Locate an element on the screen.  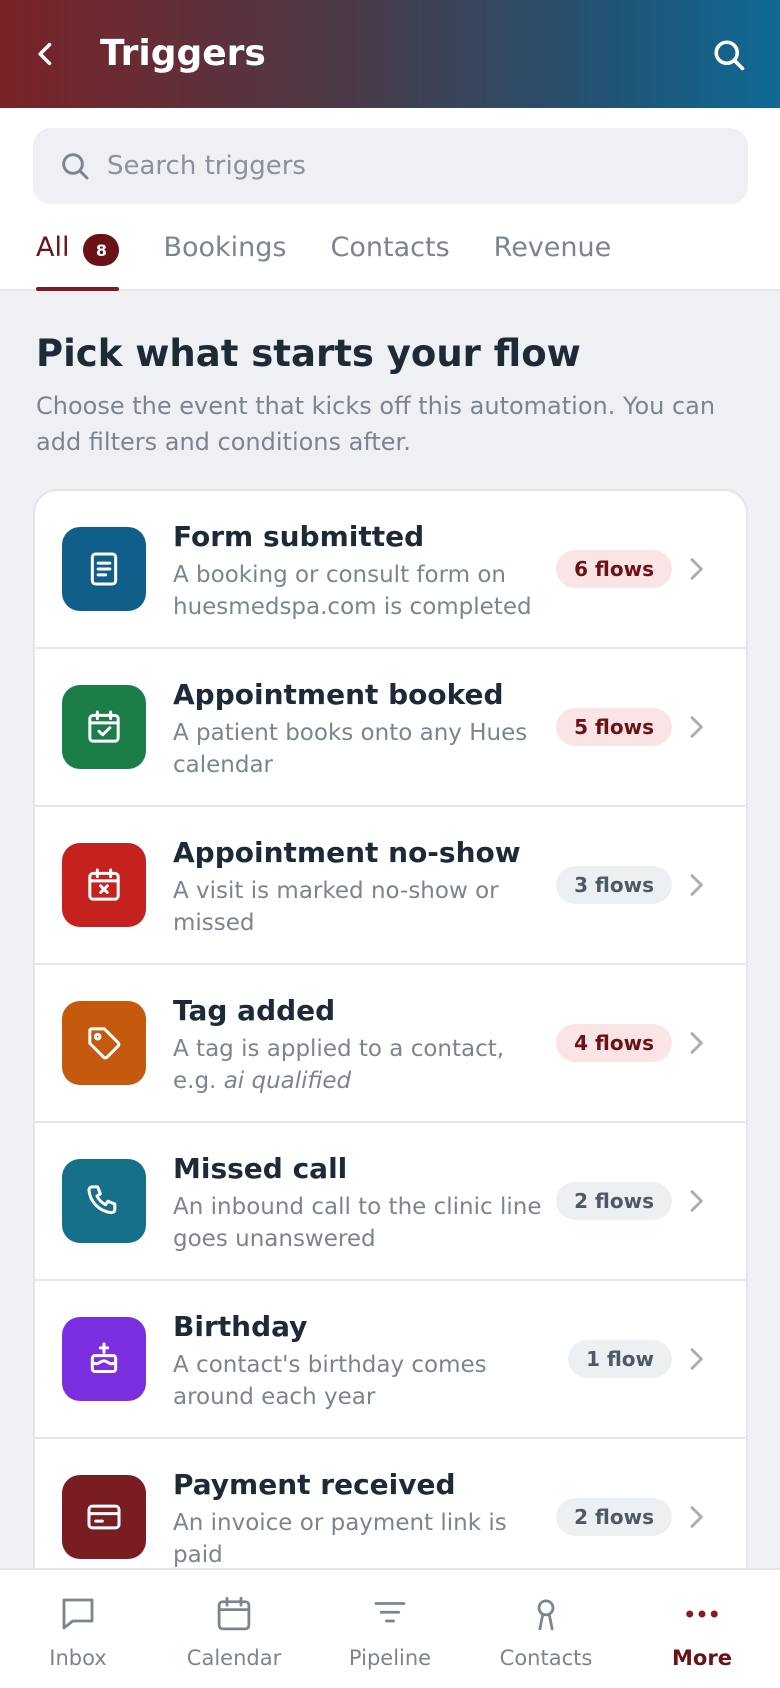
nav-label: Calendar is located at coordinates (234, 1658).